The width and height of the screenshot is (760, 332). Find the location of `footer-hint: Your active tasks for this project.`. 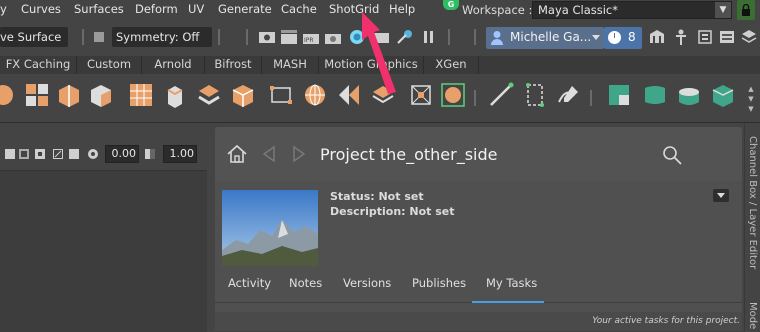

footer-hint: Your active tasks for this project. is located at coordinates (666, 321).